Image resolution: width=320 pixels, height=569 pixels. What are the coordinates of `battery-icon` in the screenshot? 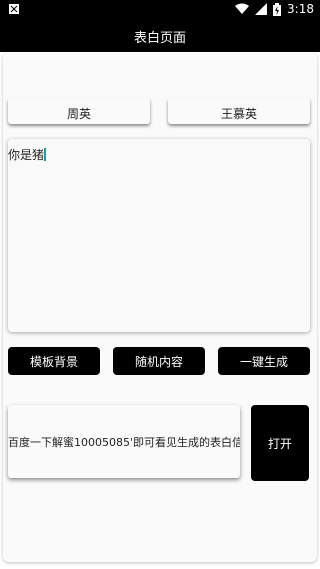 It's located at (277, 9).